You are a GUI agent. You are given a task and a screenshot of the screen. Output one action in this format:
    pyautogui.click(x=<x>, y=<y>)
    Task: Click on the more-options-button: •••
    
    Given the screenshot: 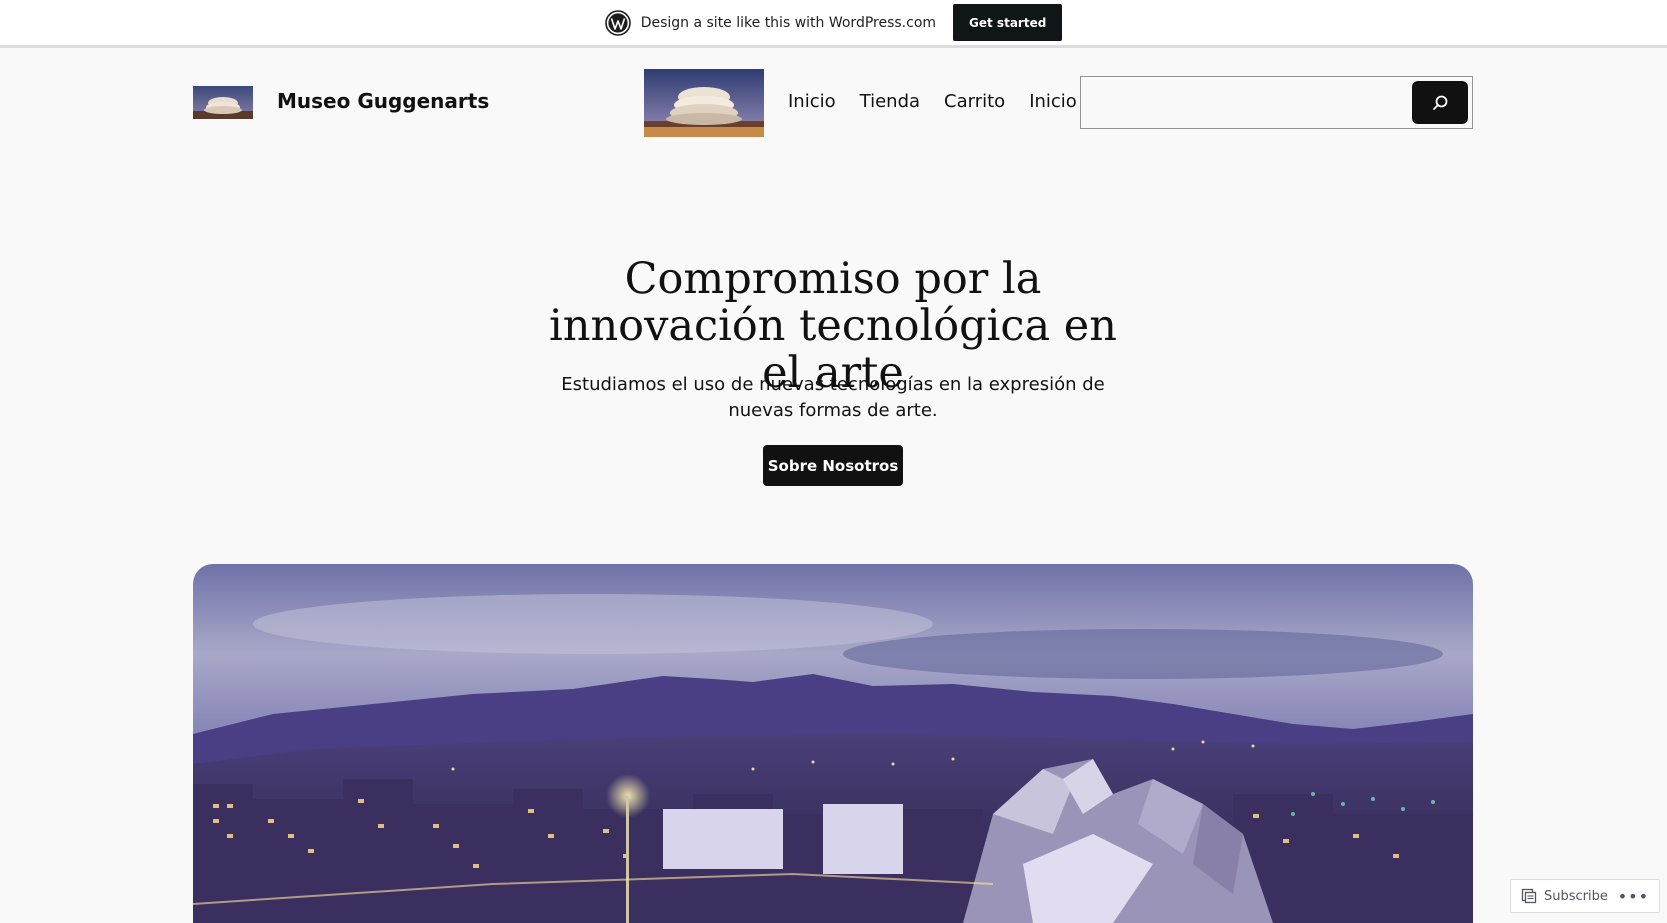 What is the action you would take?
    pyautogui.click(x=1633, y=896)
    